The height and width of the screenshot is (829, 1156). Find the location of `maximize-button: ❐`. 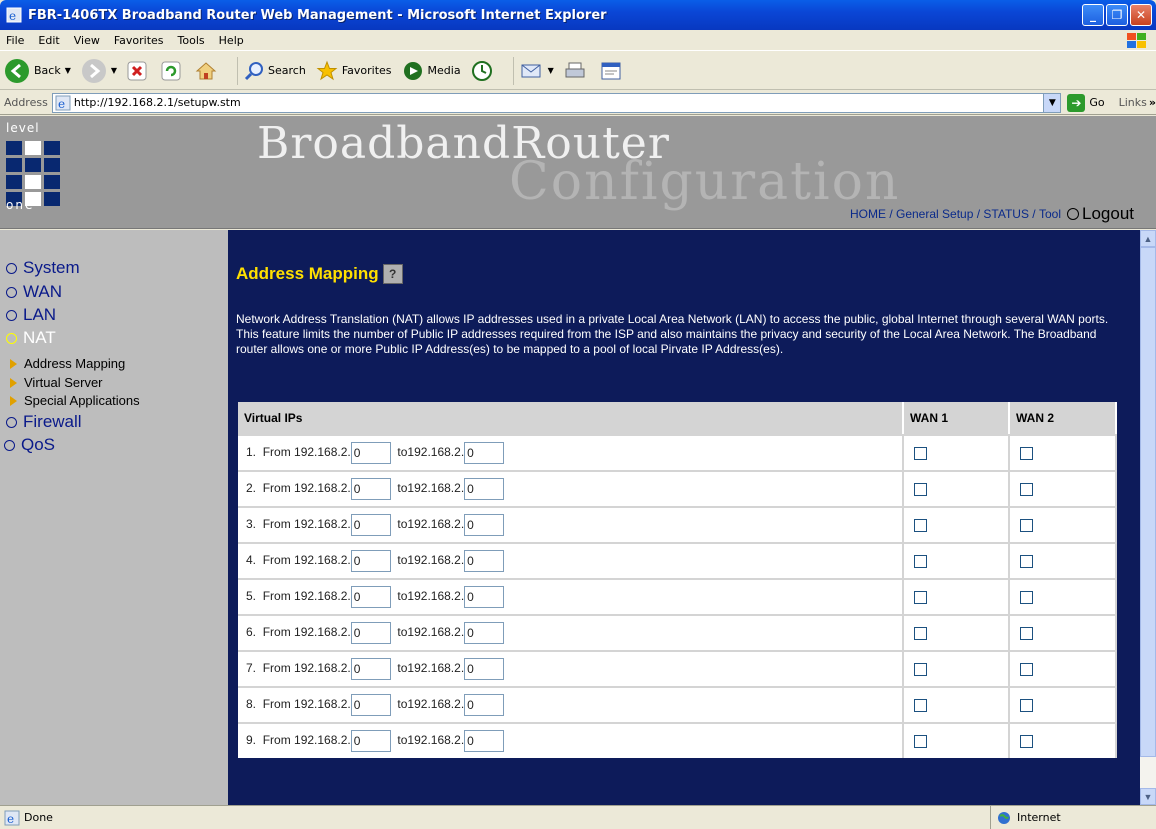

maximize-button: ❐ is located at coordinates (1117, 15).